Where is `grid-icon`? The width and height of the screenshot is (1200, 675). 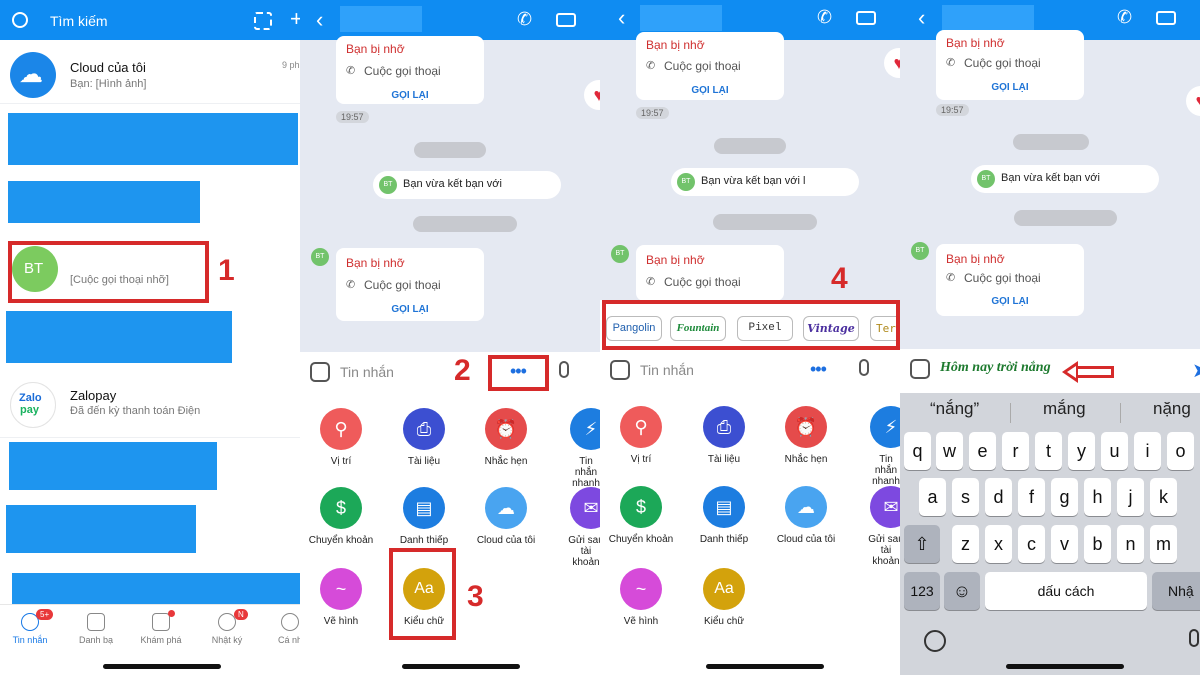 grid-icon is located at coordinates (161, 622).